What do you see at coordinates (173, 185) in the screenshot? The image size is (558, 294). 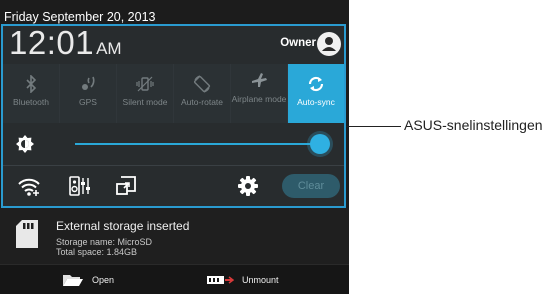 I see `quick-settings-bottom-row: Clear` at bounding box center [173, 185].